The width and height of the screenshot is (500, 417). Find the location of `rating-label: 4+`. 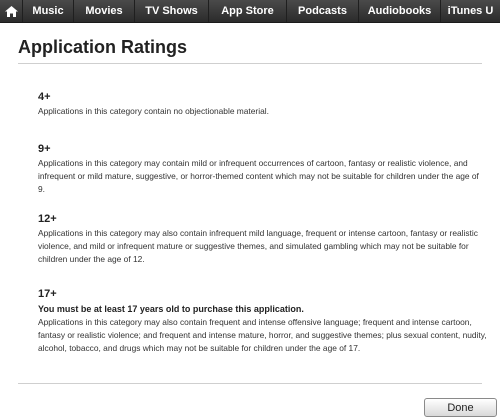

rating-label: 4+ is located at coordinates (44, 97).